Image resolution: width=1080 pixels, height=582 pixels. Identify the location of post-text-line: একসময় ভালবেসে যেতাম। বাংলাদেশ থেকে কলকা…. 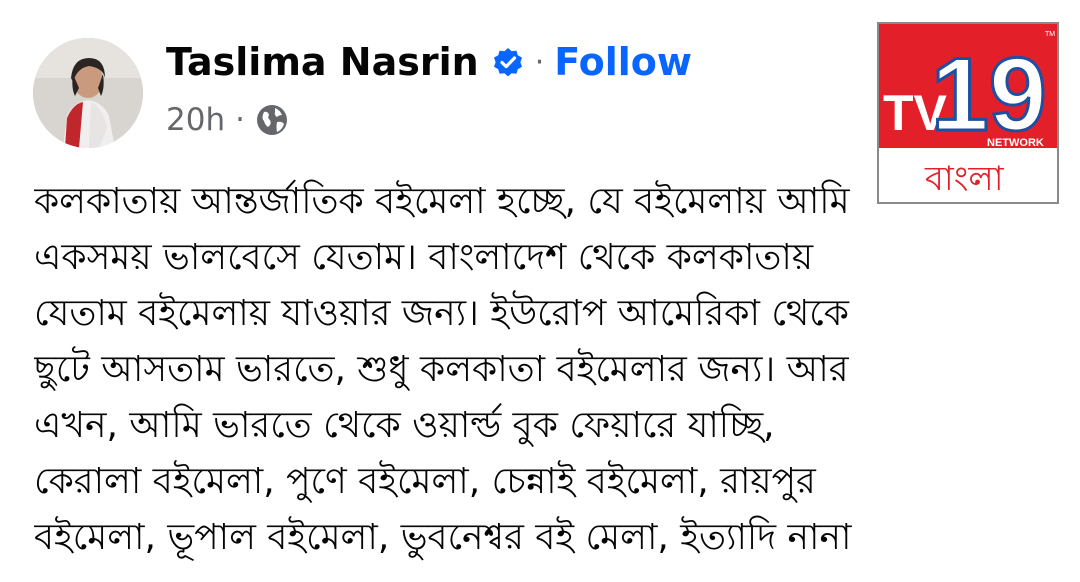
(424, 257).